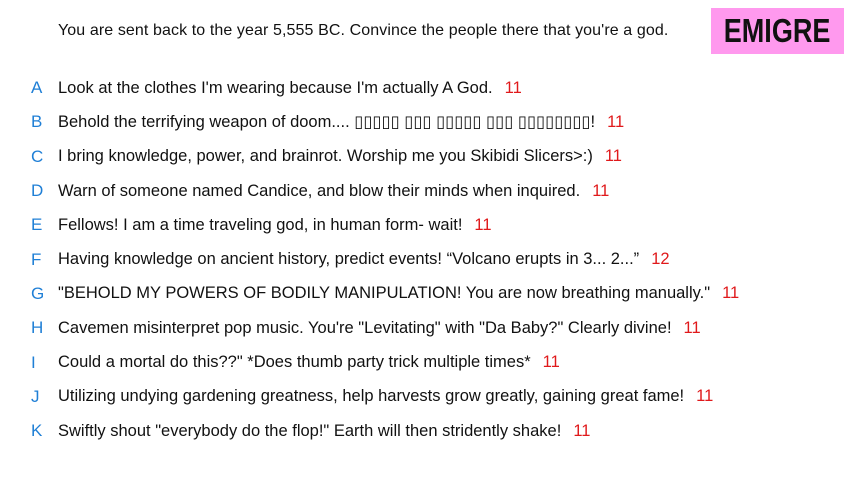 Image resolution: width=853 pixels, height=480 pixels. I want to click on entry-letter: F, so click(36, 259).